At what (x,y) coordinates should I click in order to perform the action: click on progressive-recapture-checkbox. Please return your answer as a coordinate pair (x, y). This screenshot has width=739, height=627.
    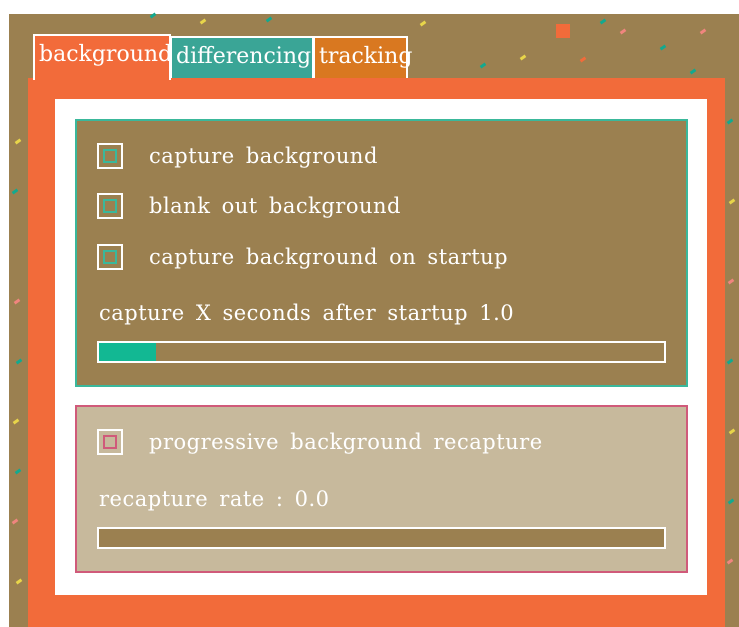
    Looking at the image, I should click on (110, 442).